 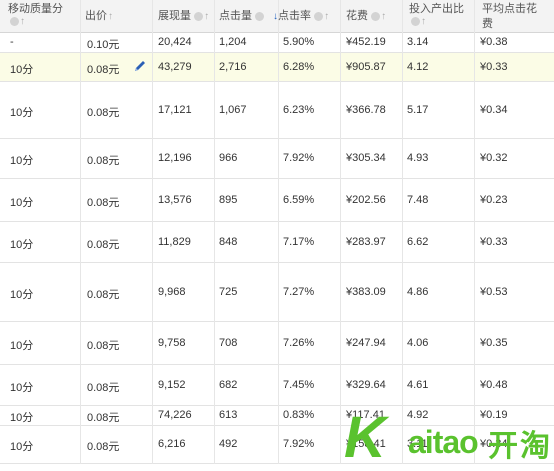 I want to click on cell-ctr: 6.59%, so click(x=299, y=200).